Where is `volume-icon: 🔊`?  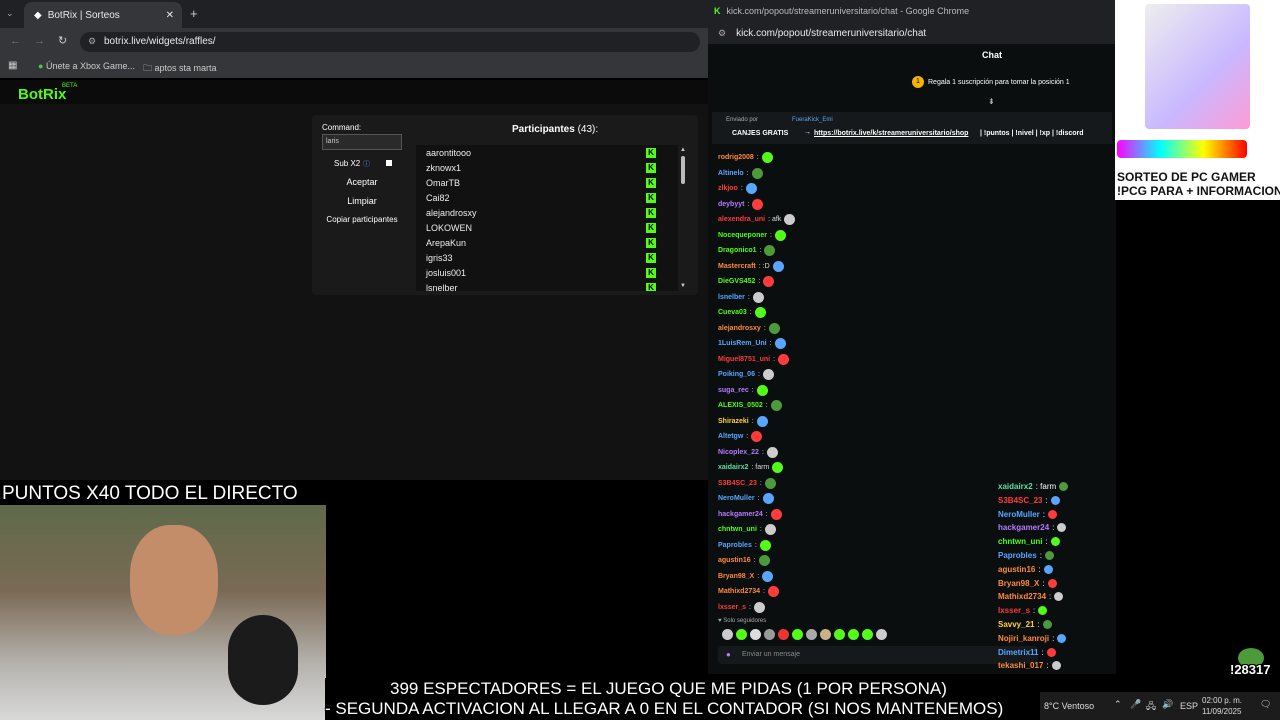 volume-icon: 🔊 is located at coordinates (1167, 704).